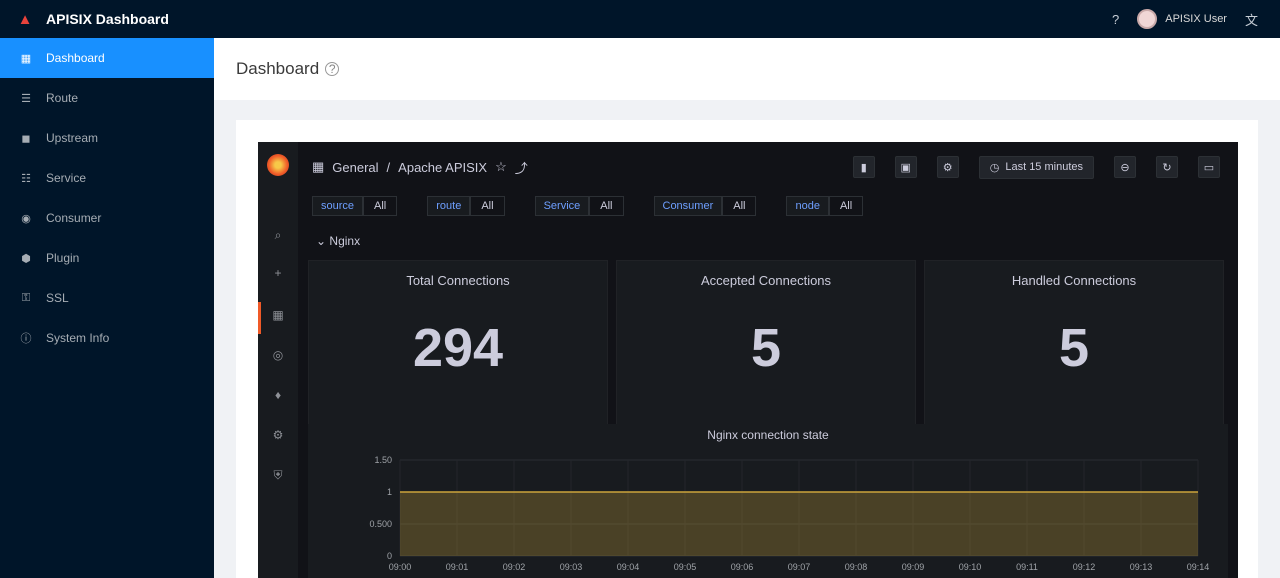 This screenshot has height=578, width=1280. Describe the element at coordinates (62, 98) in the screenshot. I see `sidebar-item-label: Route` at that location.